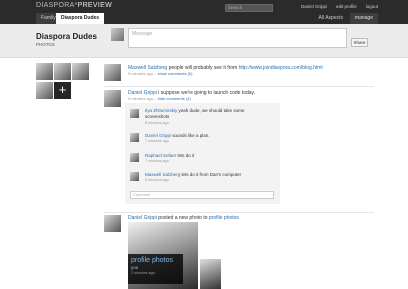 This screenshot has width=408, height=289. I want to click on post-meta: 5 minutes ago – hide comments (4), so click(159, 98).